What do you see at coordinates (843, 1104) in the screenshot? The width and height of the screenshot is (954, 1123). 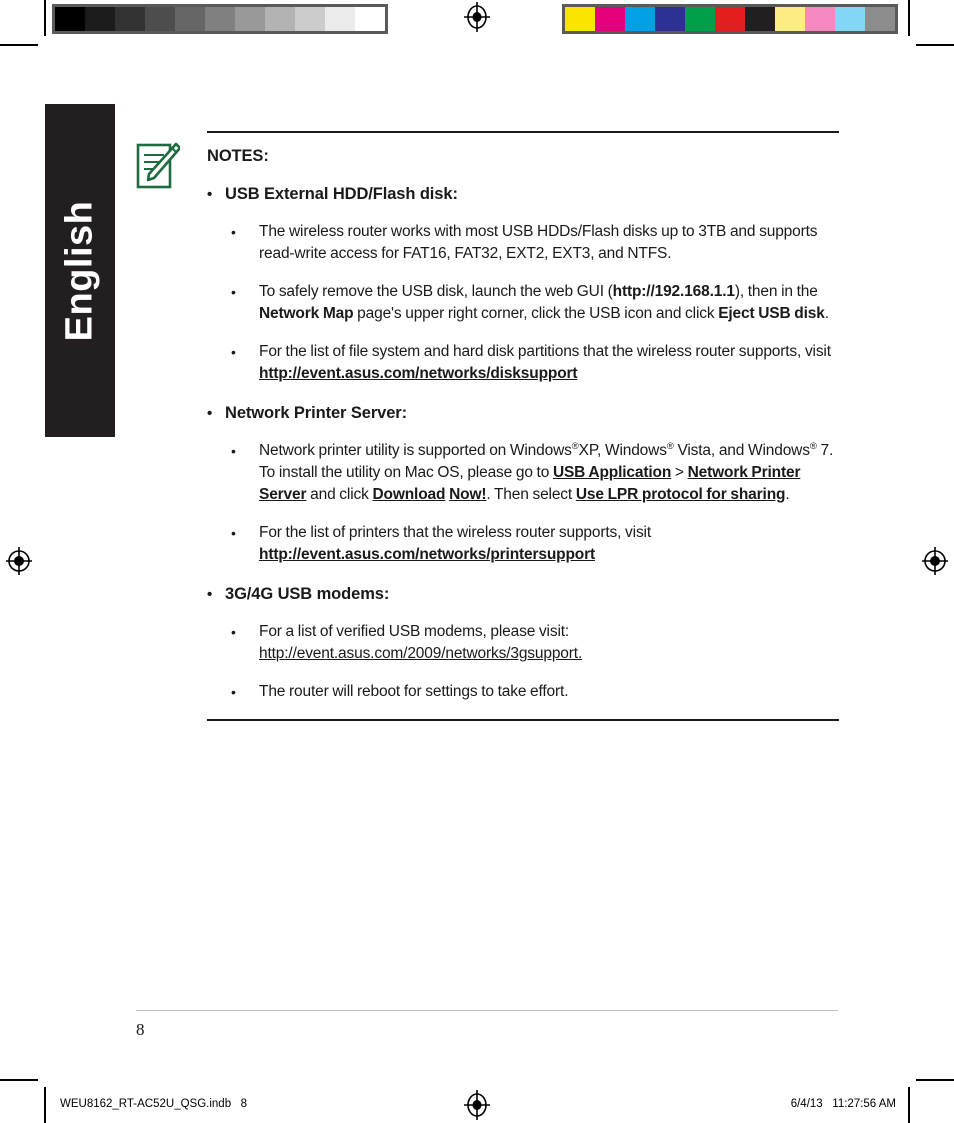 I see `footer-timestamp: 6/4/13 11:27:56 AM` at bounding box center [843, 1104].